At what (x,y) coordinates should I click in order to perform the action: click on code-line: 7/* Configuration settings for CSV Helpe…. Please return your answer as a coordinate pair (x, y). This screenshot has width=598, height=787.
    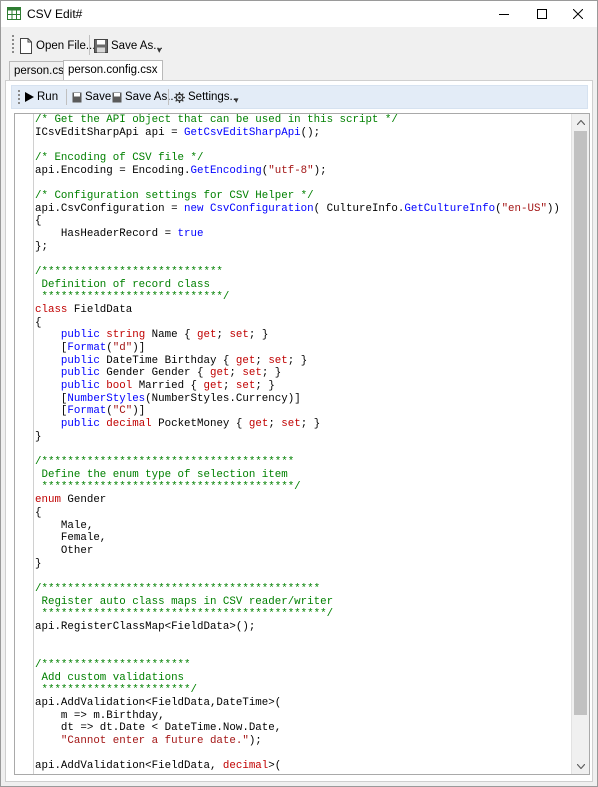
    Looking at the image, I should click on (303, 196).